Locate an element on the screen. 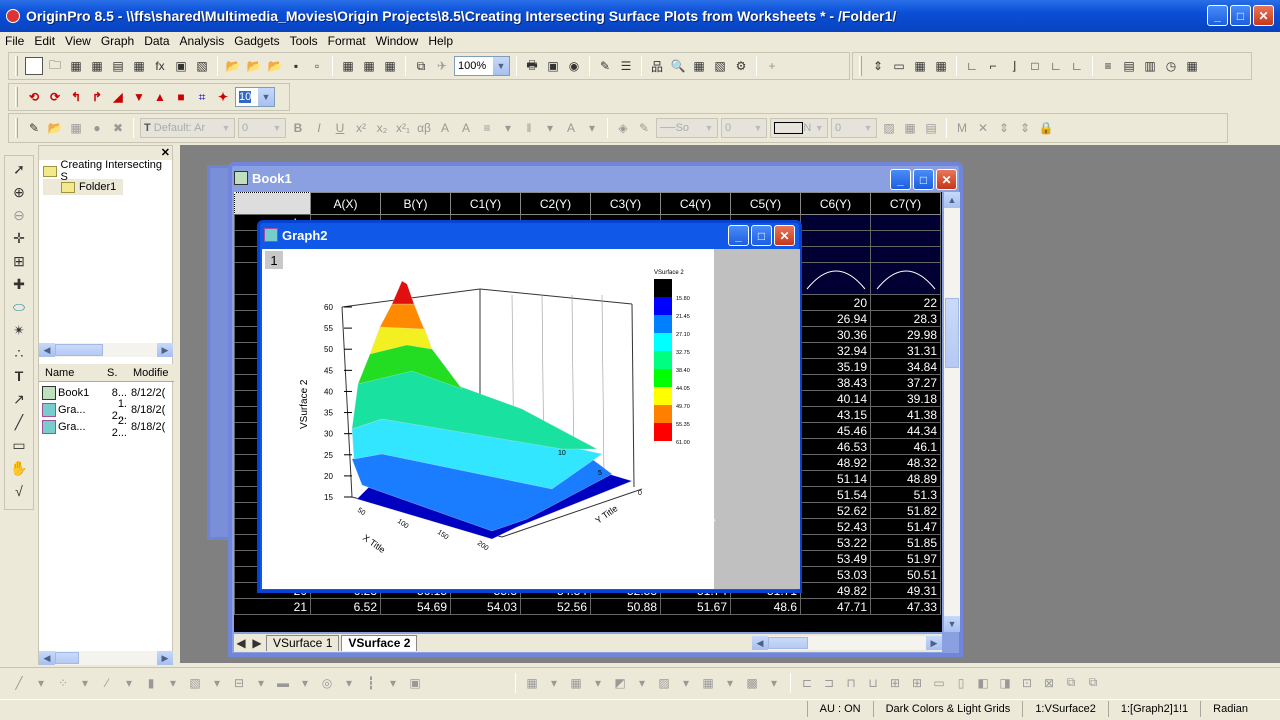 The image size is (1280, 720). import-wizard-icon: ▦ is located at coordinates (348, 66).